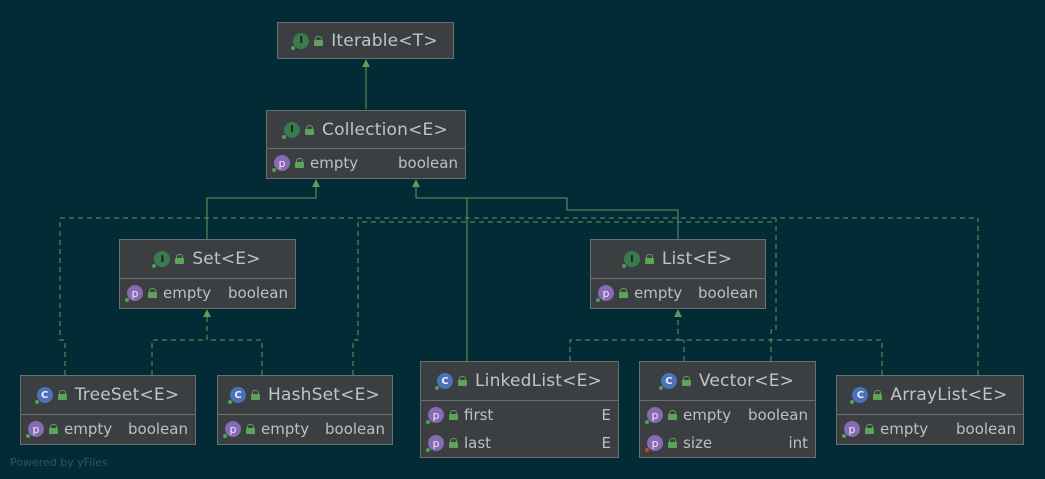 This screenshot has width=1045, height=479. What do you see at coordinates (697, 259) in the screenshot?
I see `node-title: List<E>` at bounding box center [697, 259].